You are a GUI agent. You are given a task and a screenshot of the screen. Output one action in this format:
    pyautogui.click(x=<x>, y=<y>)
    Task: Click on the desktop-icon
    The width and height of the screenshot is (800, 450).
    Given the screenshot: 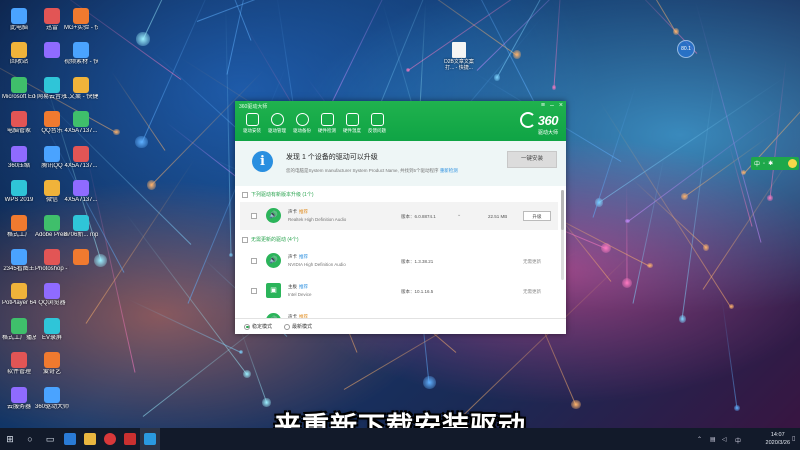 What is the action you would take?
    pyautogui.click(x=81, y=257)
    